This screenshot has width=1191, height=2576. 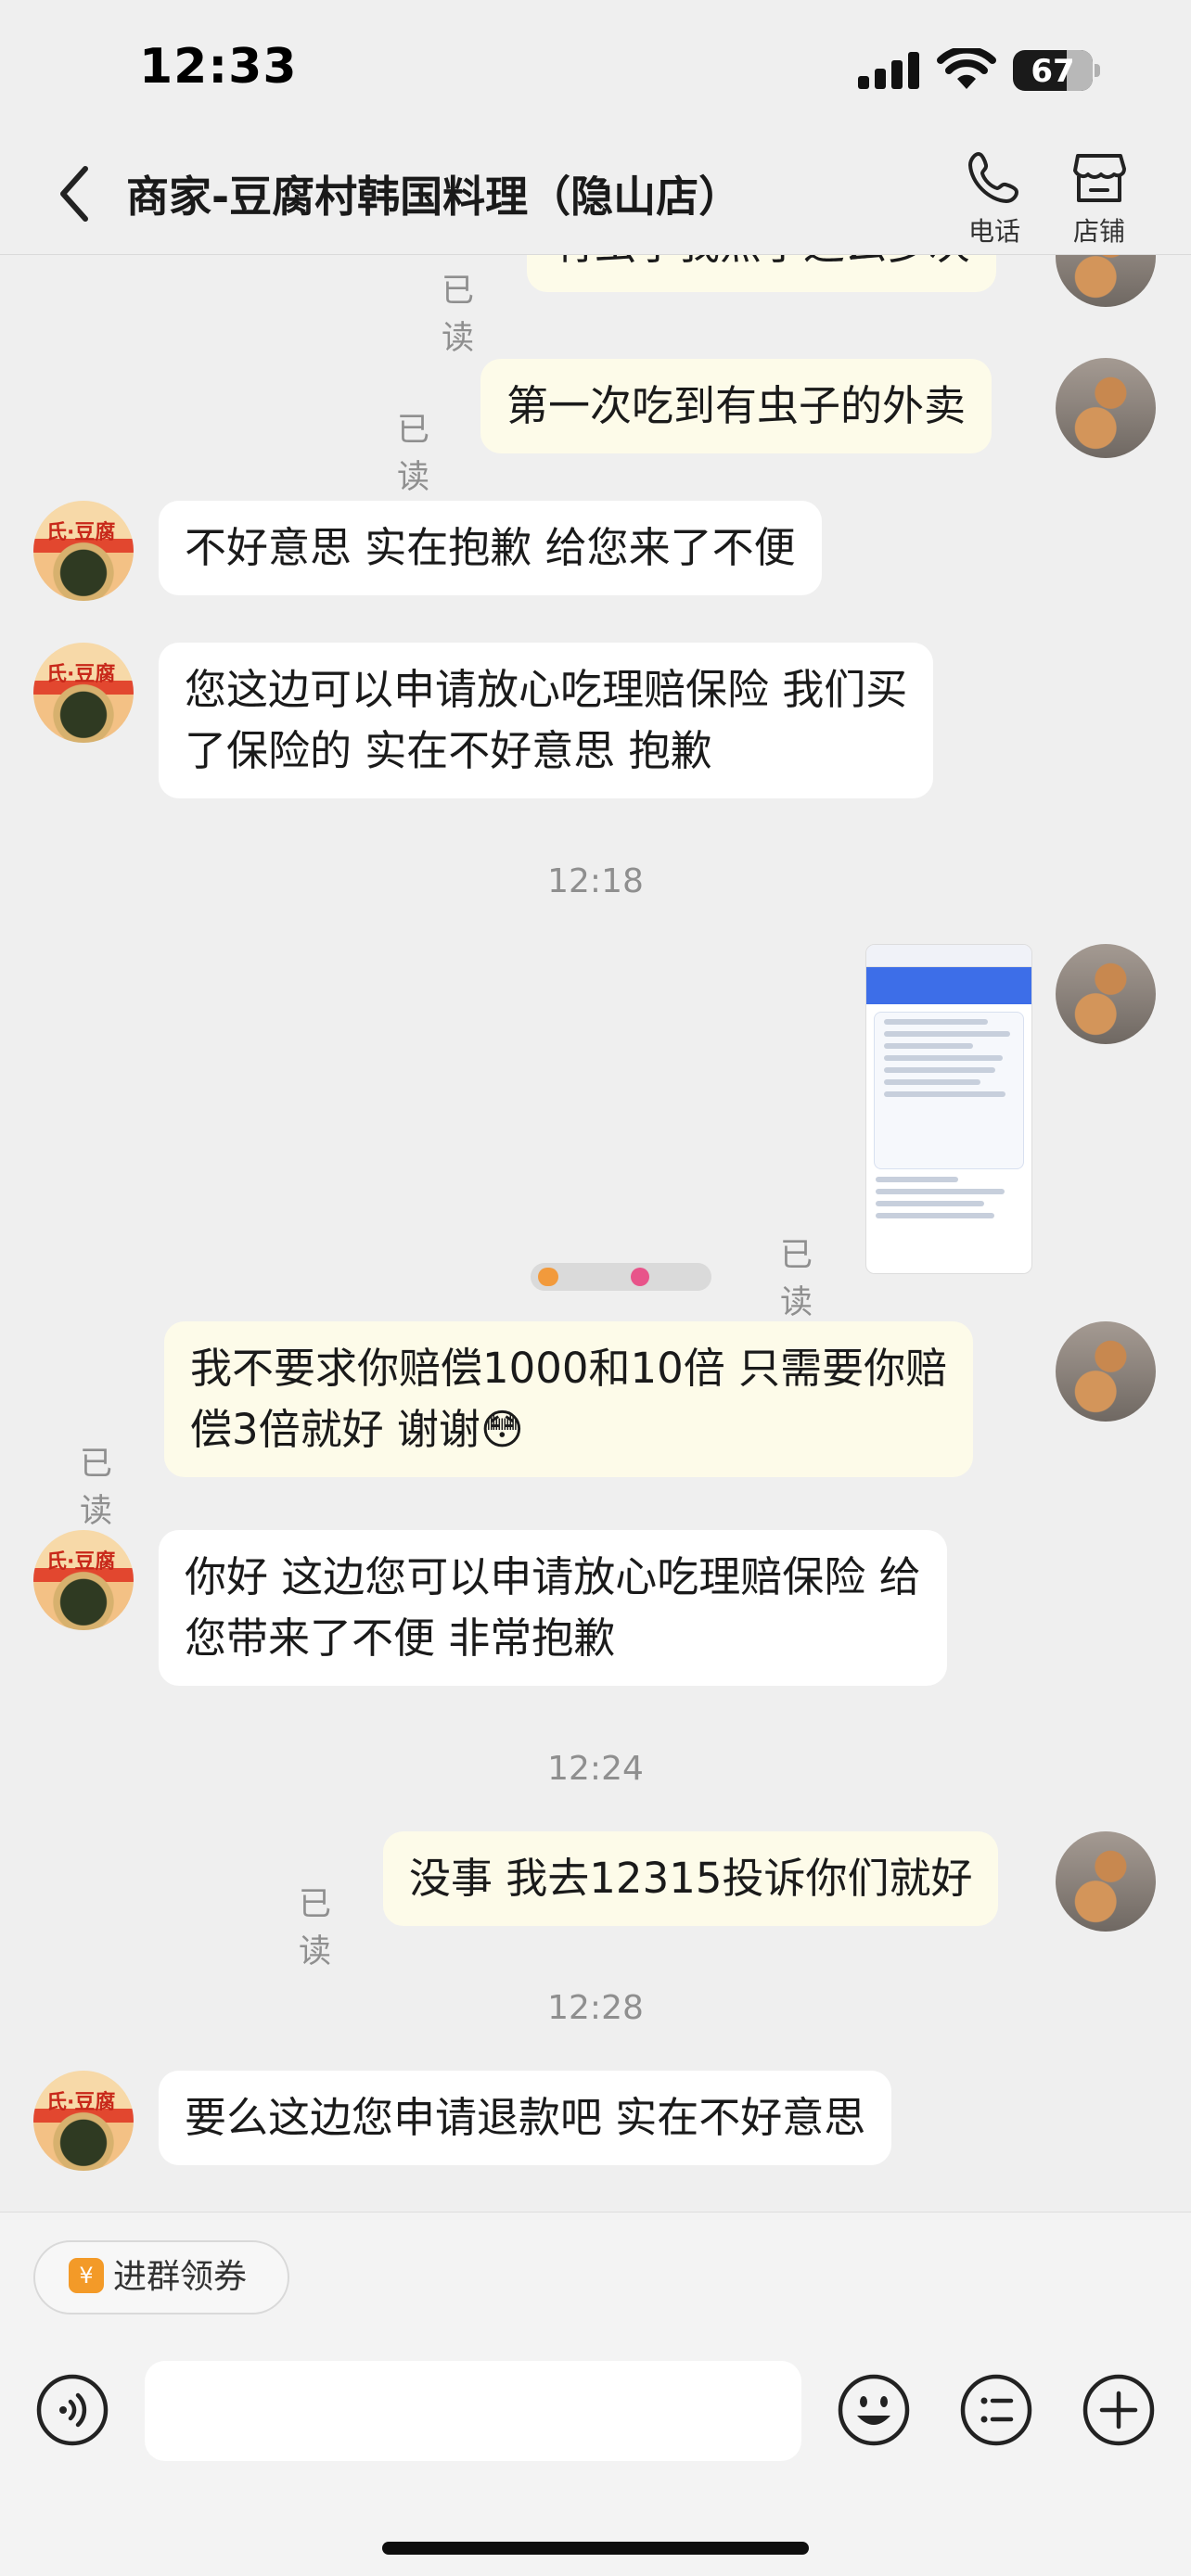 What do you see at coordinates (74, 193) in the screenshot?
I see `chevron-left-icon` at bounding box center [74, 193].